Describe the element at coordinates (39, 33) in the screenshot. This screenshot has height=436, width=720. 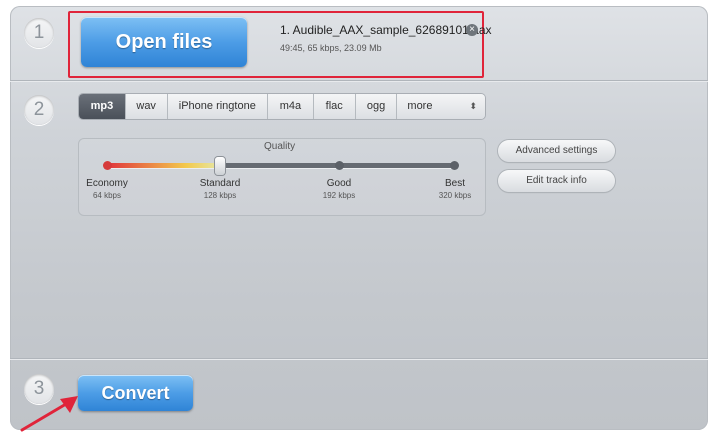
I see `step-number-1: 1` at that location.